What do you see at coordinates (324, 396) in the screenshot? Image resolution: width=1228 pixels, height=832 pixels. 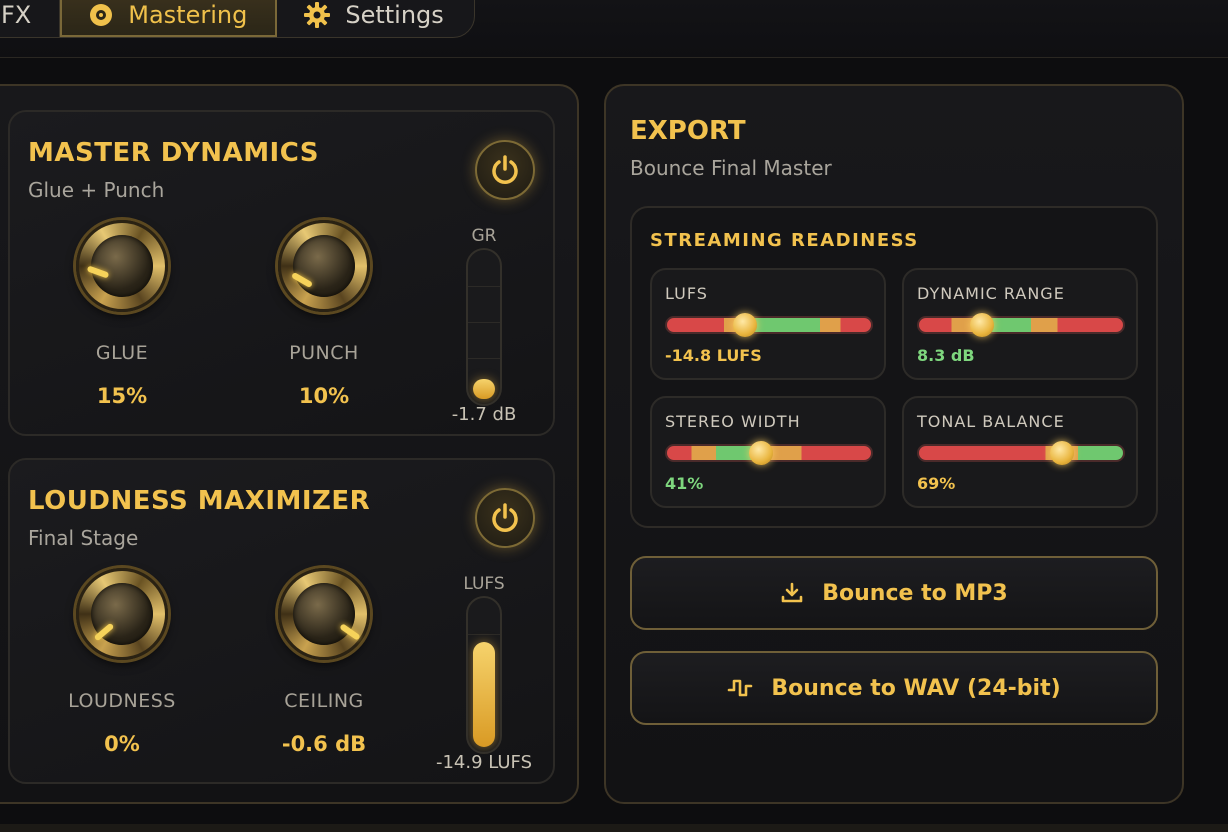 I see `knob-value: 10%` at bounding box center [324, 396].